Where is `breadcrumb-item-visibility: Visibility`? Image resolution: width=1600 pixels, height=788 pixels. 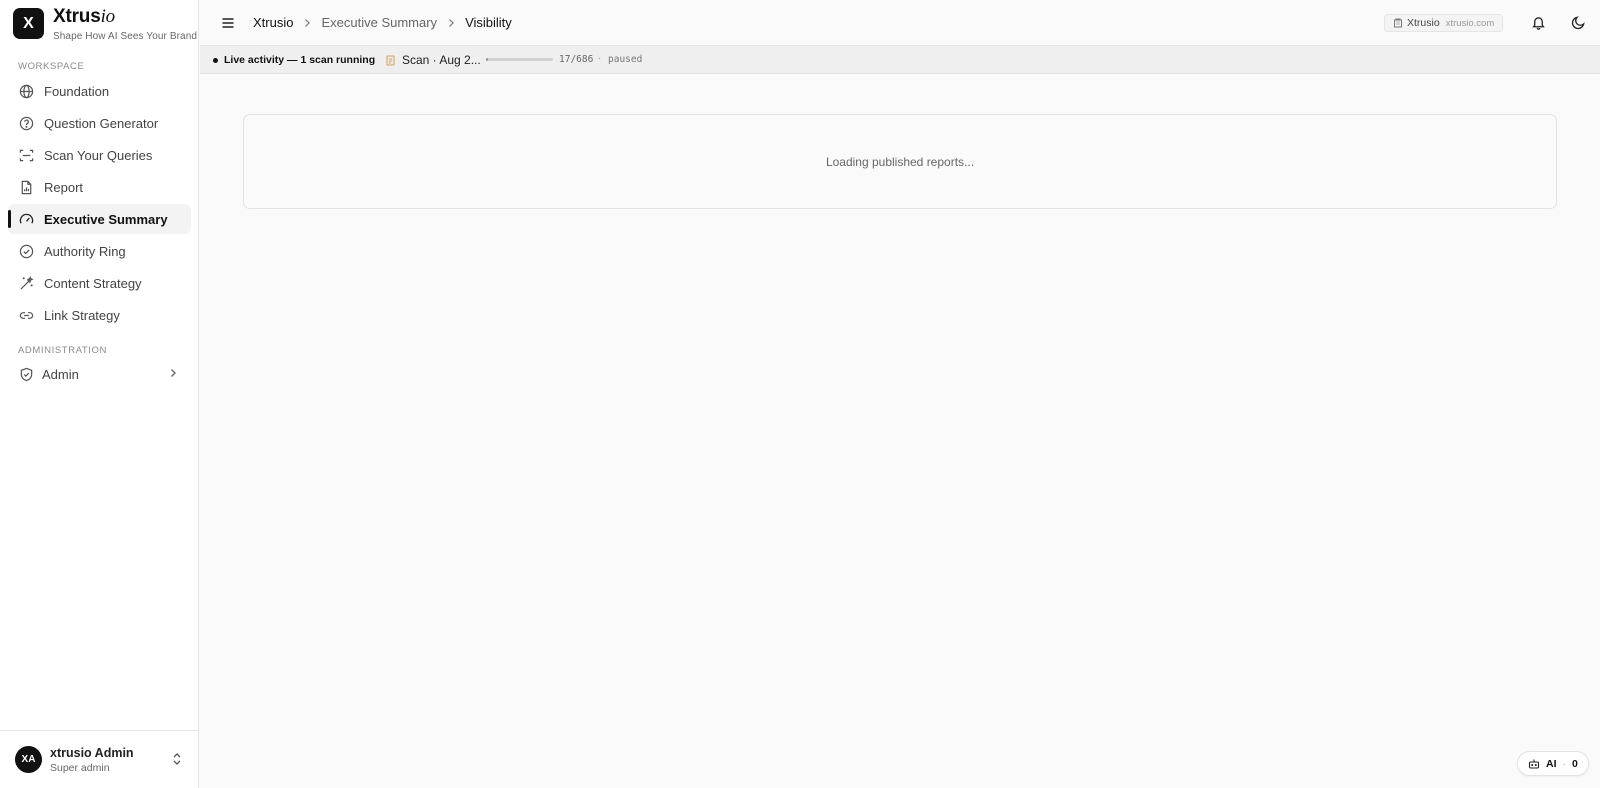
breadcrumb-item-visibility: Visibility is located at coordinates (488, 22).